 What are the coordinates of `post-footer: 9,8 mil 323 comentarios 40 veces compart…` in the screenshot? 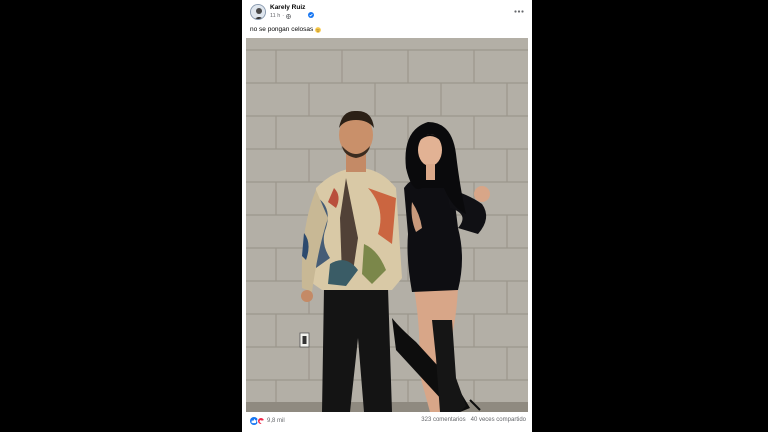 It's located at (387, 422).